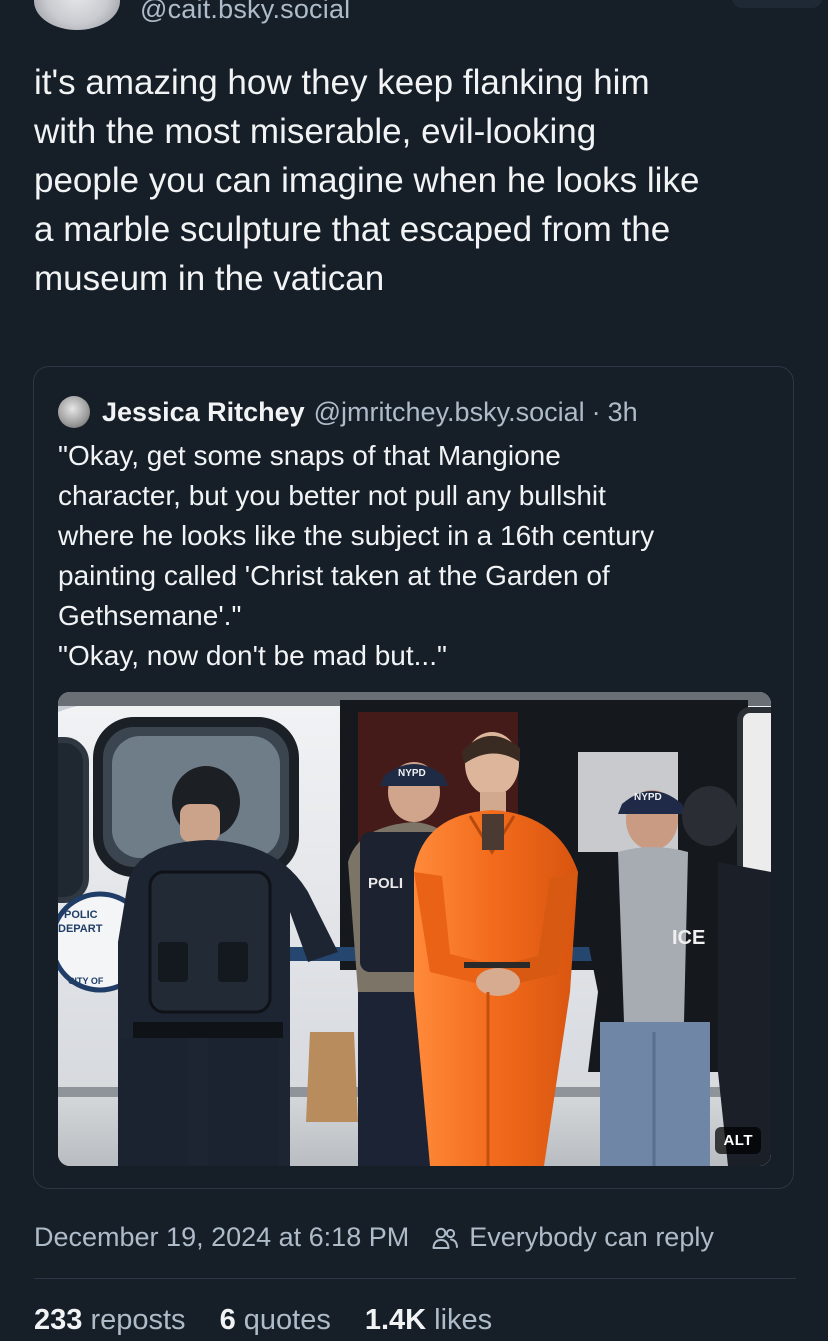 The height and width of the screenshot is (1341, 828). Describe the element at coordinates (222, 1237) in the screenshot. I see `post-timestamp: December 19, 2024 at 6:18 PM` at that location.